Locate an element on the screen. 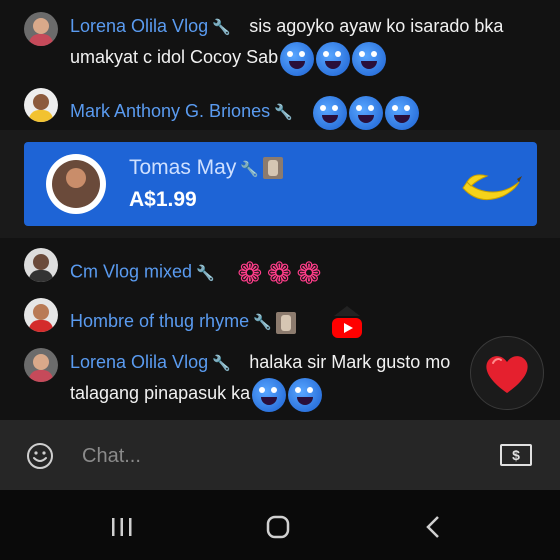  super-chat-button: $ is located at coordinates (516, 455).